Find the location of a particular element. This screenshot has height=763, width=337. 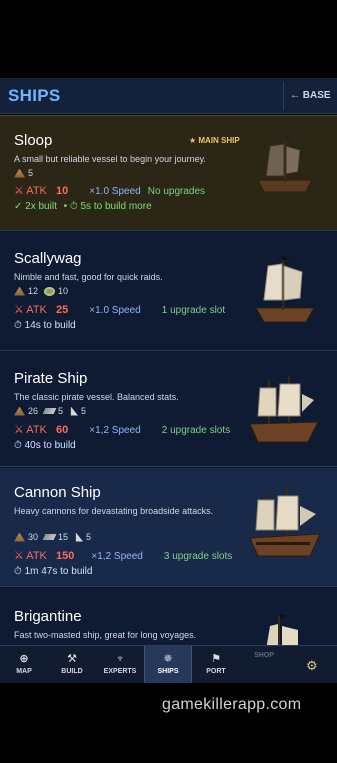

atk-value: 150 is located at coordinates (65, 556).